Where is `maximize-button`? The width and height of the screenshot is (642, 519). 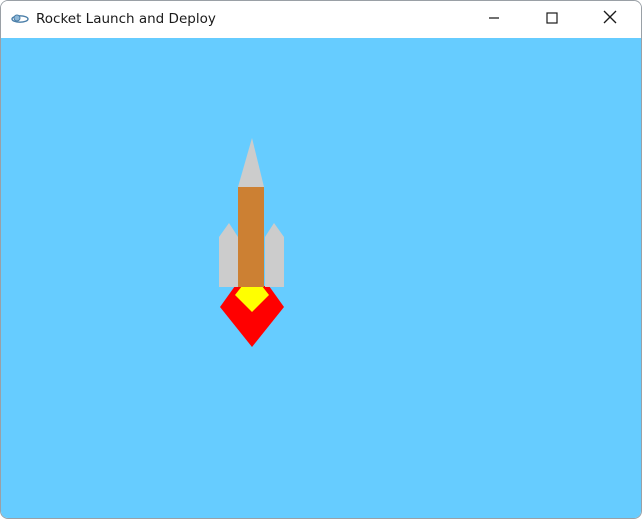
maximize-button is located at coordinates (552, 19).